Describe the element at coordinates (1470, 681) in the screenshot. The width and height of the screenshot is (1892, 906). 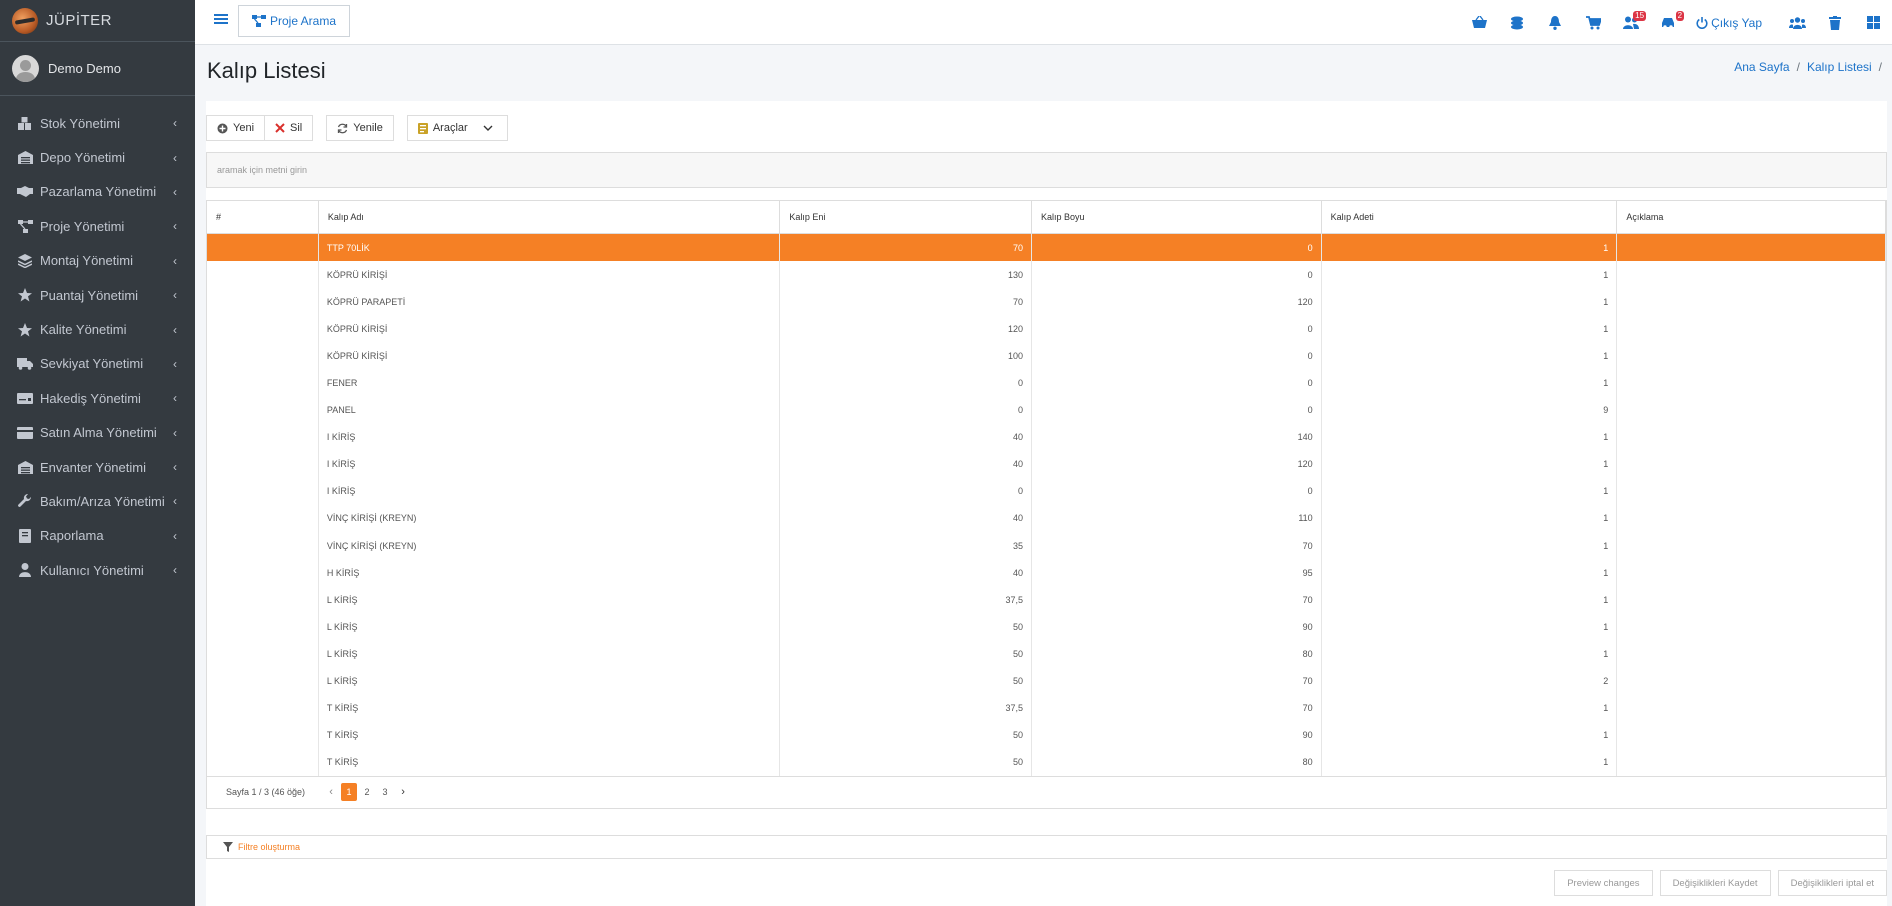
I see `table-cell: 2` at that location.